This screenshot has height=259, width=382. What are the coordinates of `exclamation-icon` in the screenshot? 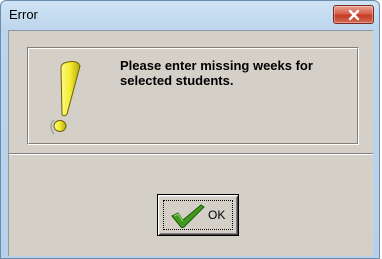 It's located at (65, 98).